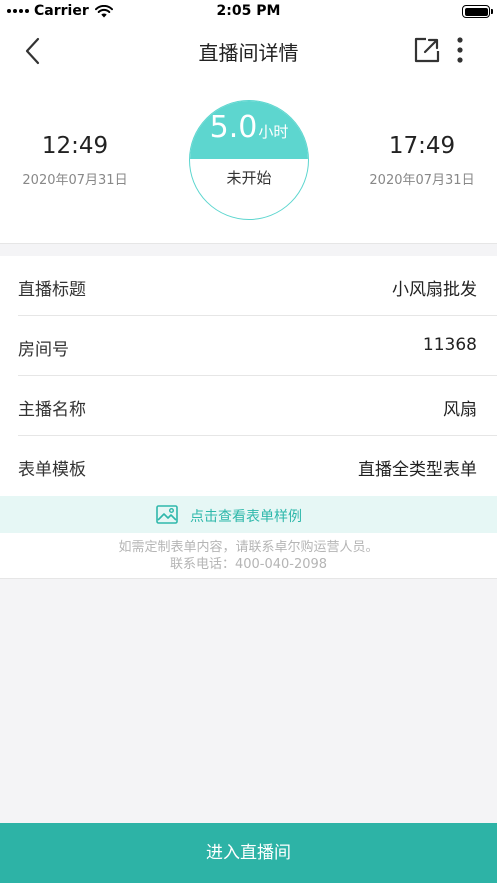 The height and width of the screenshot is (883, 497). Describe the element at coordinates (75, 160) in the screenshot. I see `start-block: 12:49 2020年07月31日` at that location.